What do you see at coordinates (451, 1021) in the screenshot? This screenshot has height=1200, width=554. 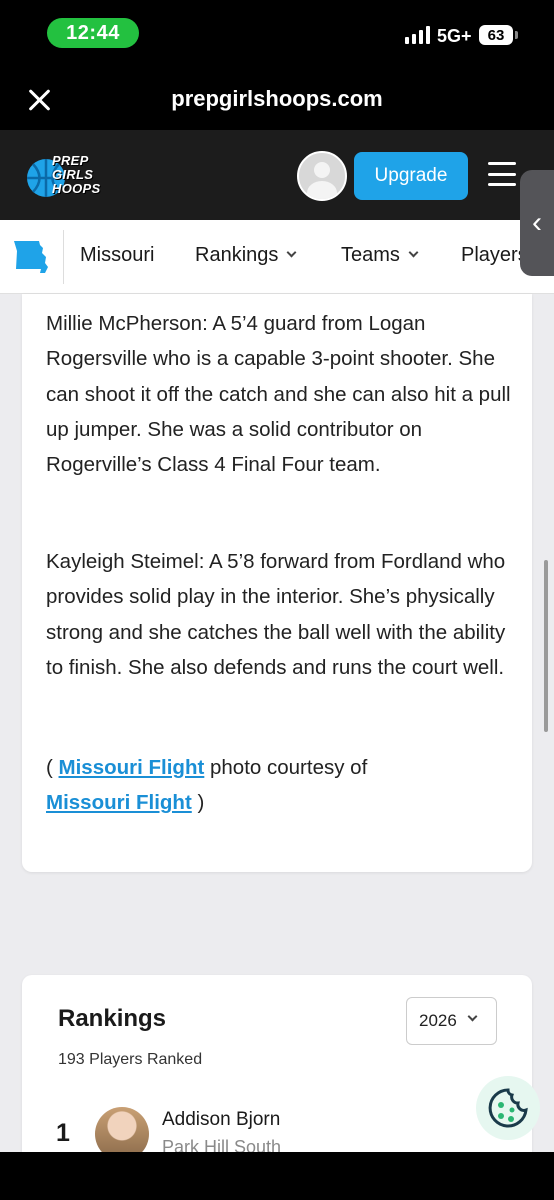 I see `year-select: 2026` at bounding box center [451, 1021].